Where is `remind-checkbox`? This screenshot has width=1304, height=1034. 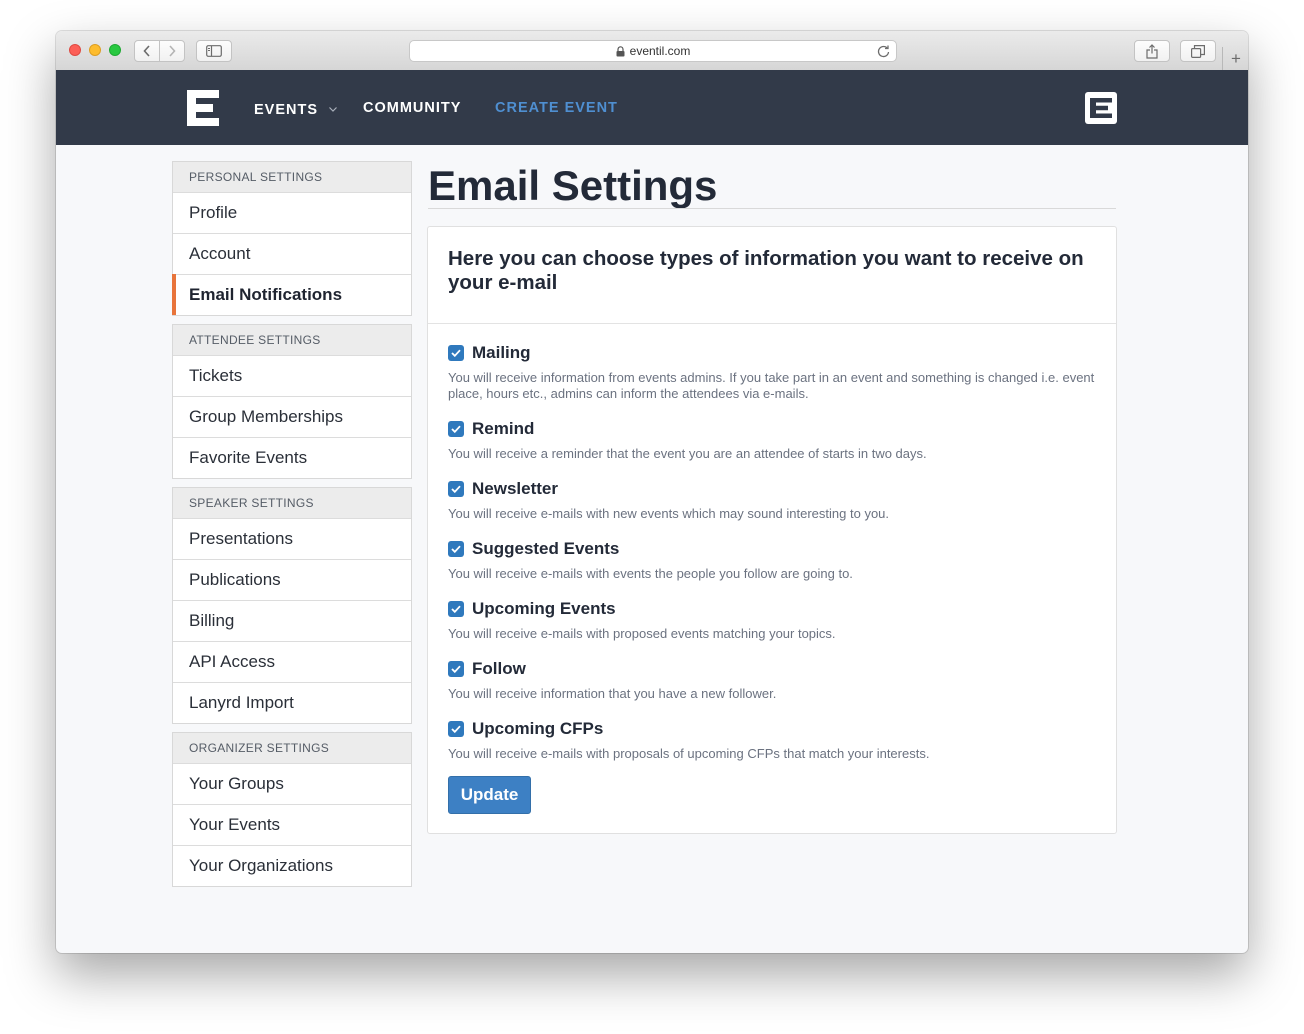
remind-checkbox is located at coordinates (456, 429).